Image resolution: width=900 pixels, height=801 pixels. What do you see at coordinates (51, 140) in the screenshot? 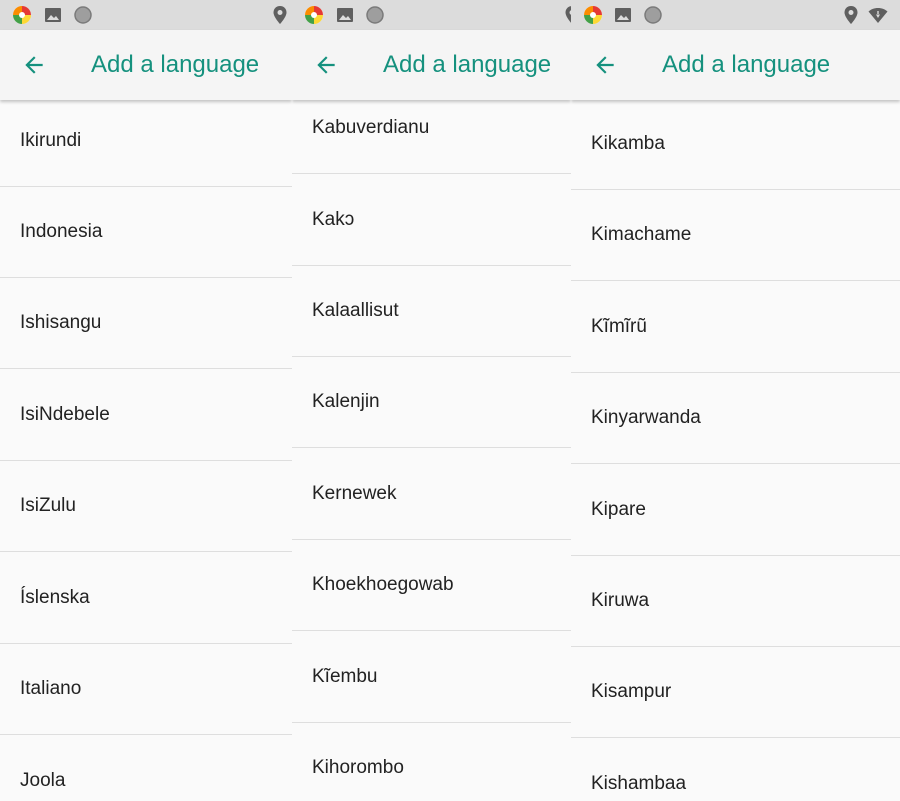
I see `language-label: Ikirundi` at bounding box center [51, 140].